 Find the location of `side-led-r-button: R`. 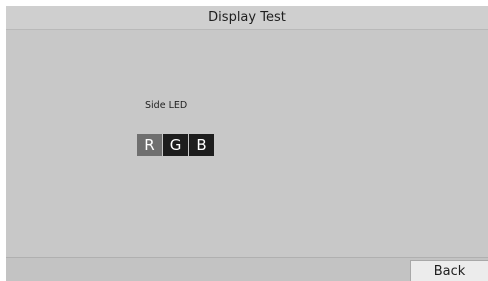

side-led-r-button: R is located at coordinates (149, 145).